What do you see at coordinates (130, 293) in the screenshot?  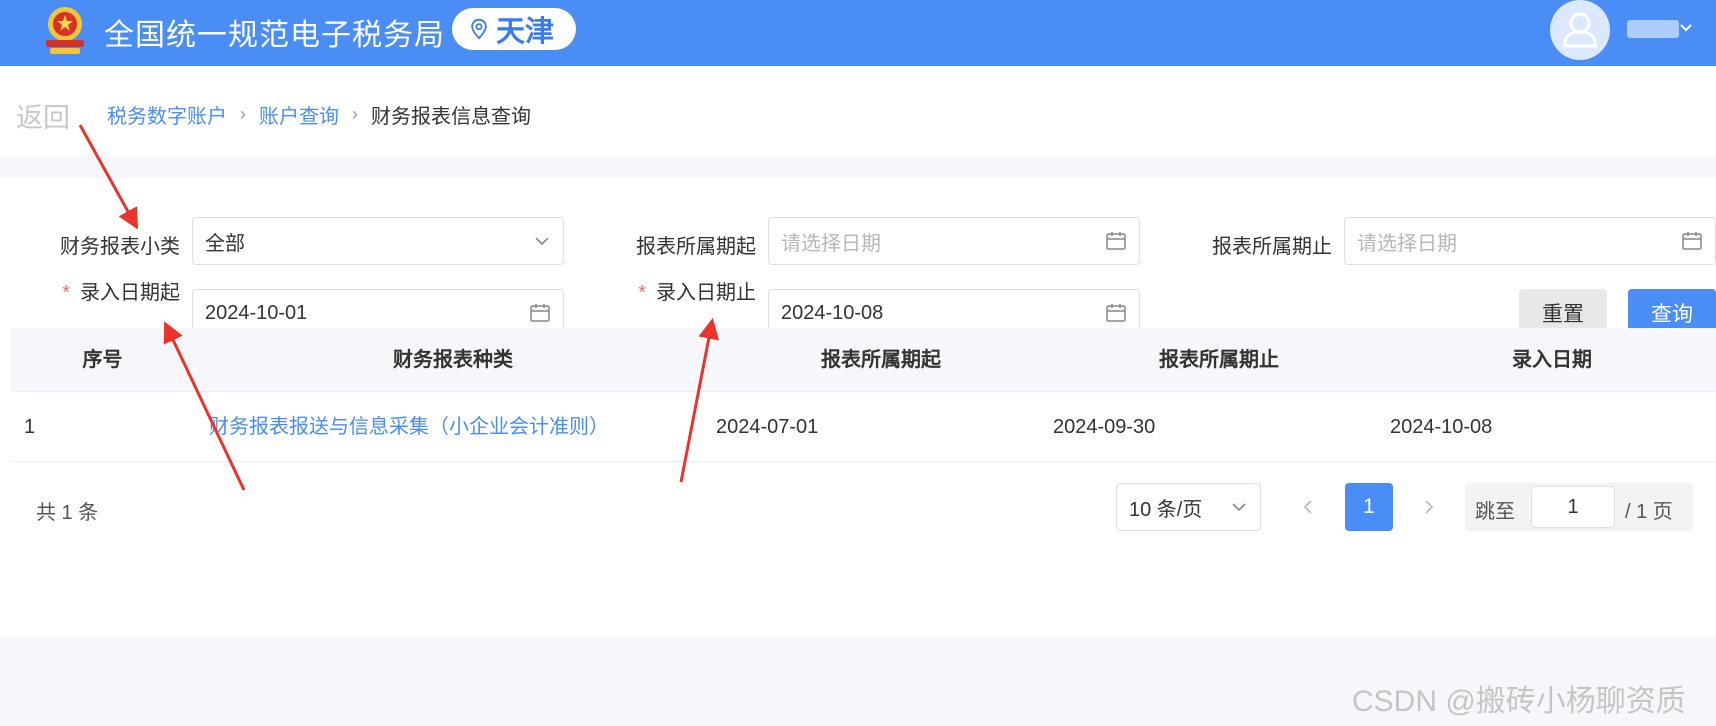 I see `entry-start-label-text: 录入日期起` at bounding box center [130, 293].